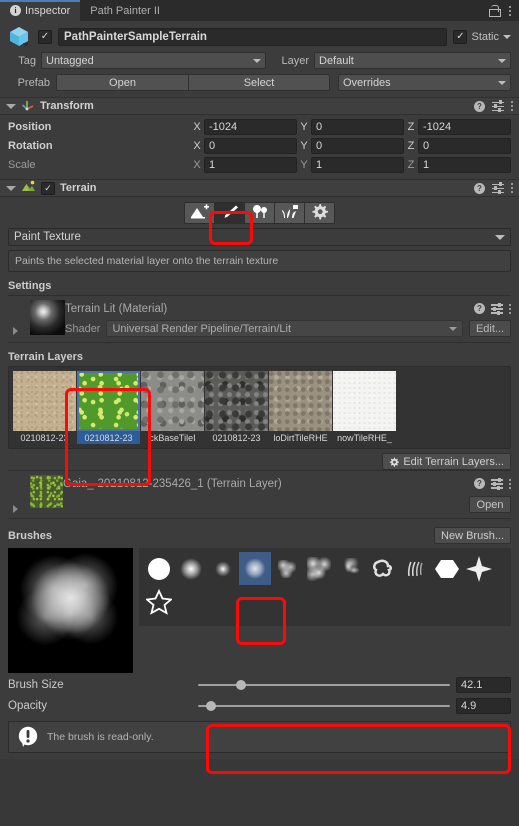 This screenshot has height=826, width=519. Describe the element at coordinates (300, 407) in the screenshot. I see `terrain-layer-item: loDirtTileRHE` at that location.